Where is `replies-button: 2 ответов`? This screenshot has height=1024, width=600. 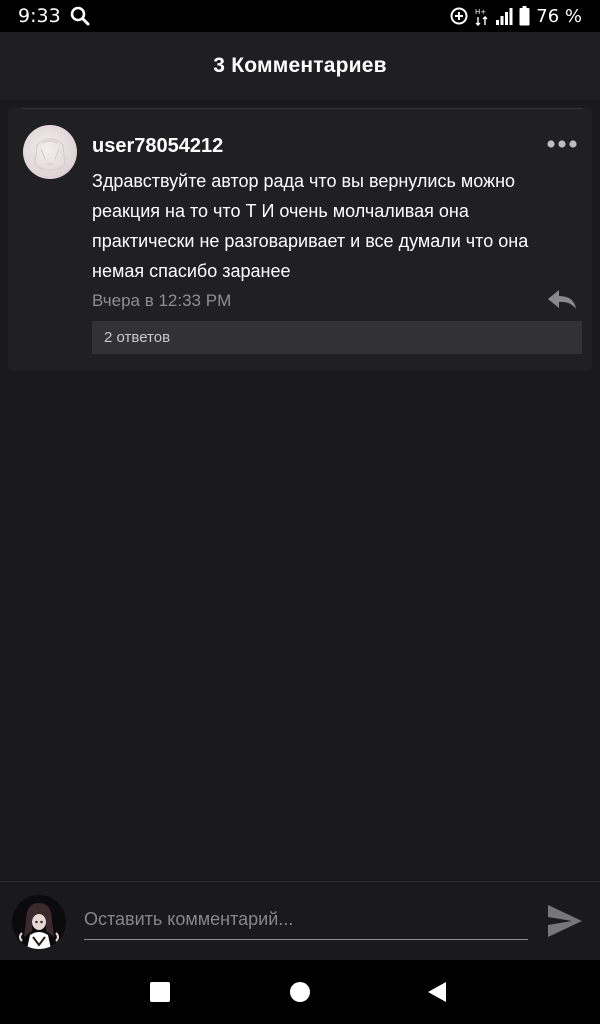
replies-button: 2 ответов is located at coordinates (337, 337).